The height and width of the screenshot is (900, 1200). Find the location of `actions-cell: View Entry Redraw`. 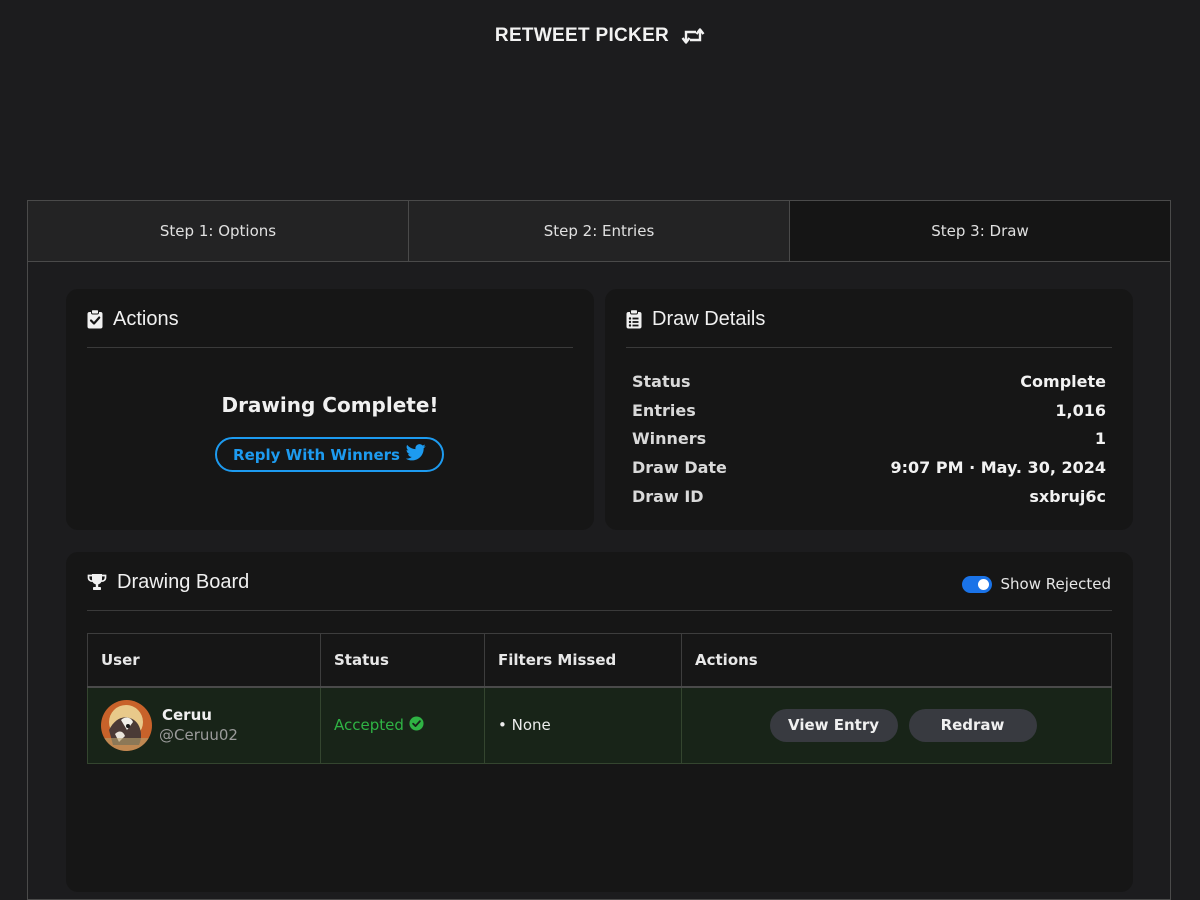

actions-cell: View Entry Redraw is located at coordinates (896, 725).